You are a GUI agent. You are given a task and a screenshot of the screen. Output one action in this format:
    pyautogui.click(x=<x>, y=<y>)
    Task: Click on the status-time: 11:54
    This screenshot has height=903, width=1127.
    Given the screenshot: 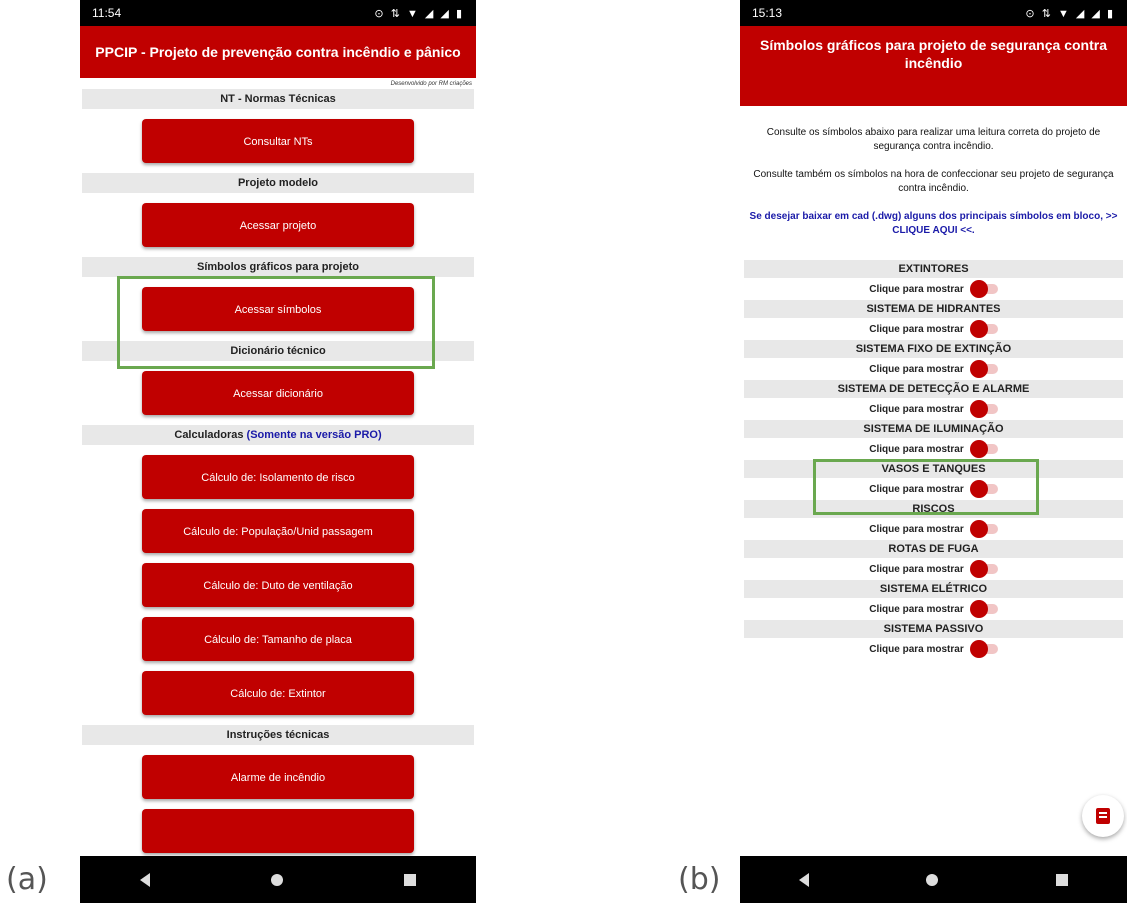 What is the action you would take?
    pyautogui.click(x=107, y=13)
    